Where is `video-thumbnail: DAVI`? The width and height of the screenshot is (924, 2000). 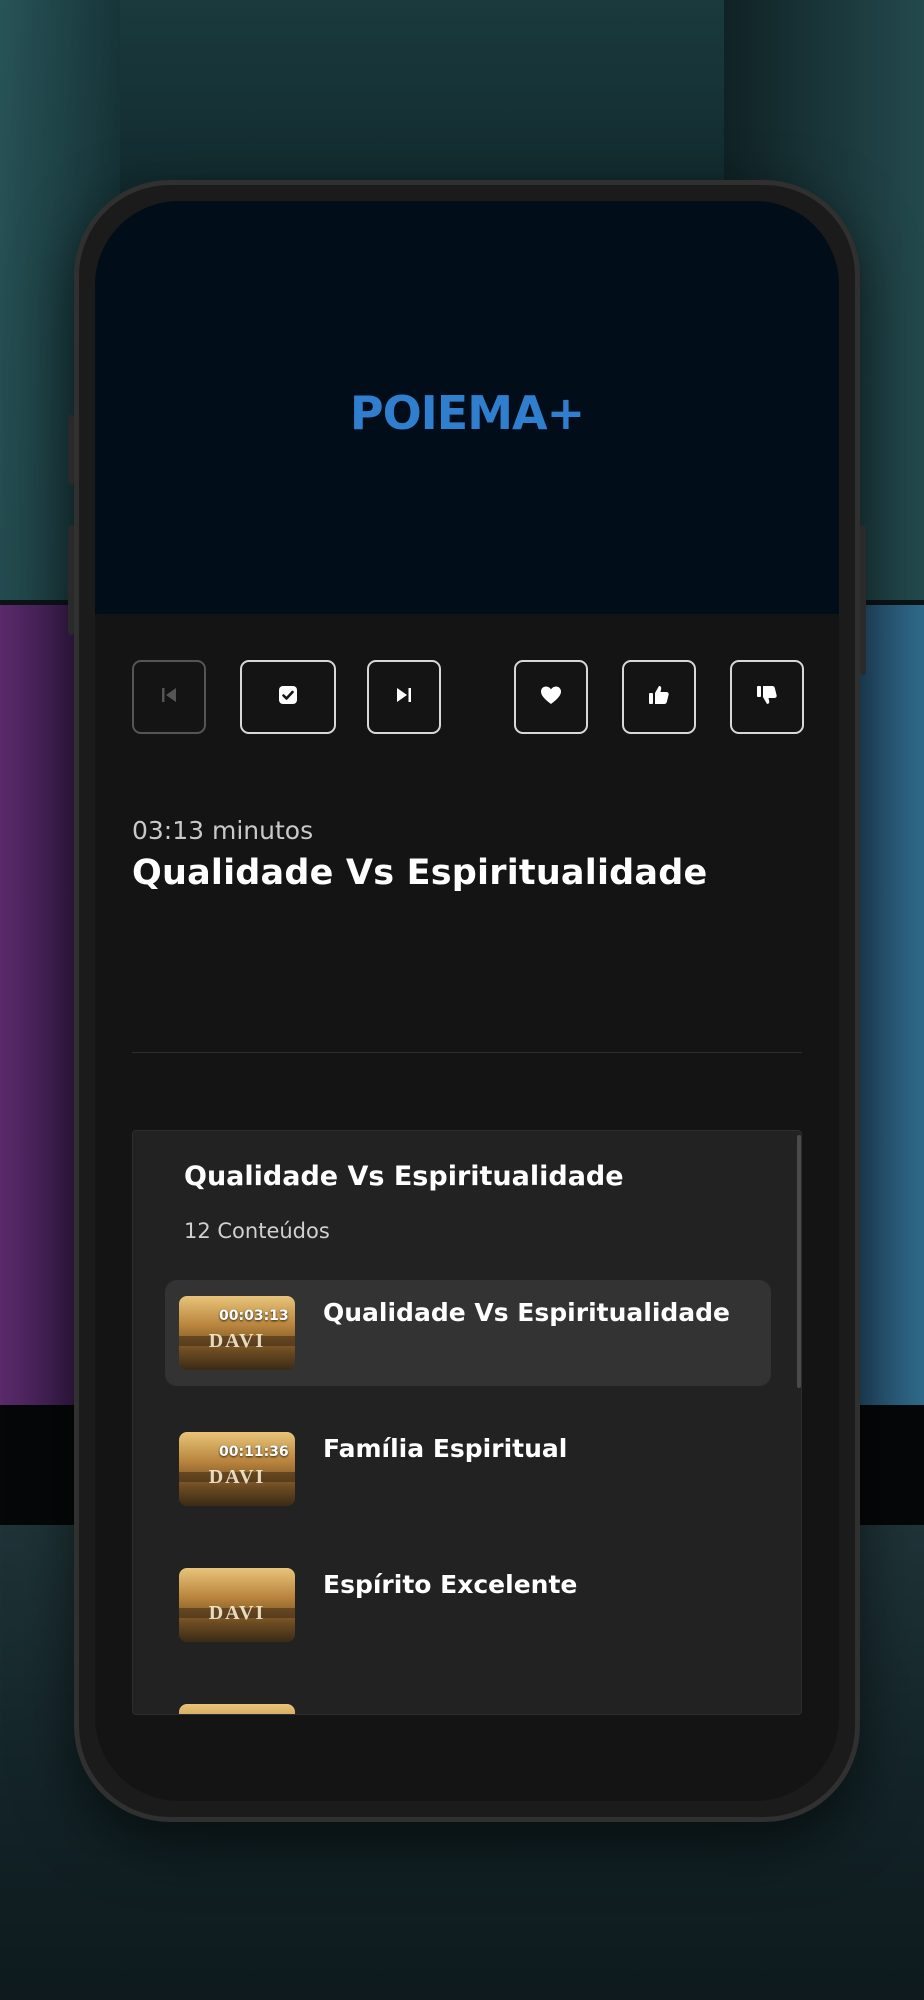
video-thumbnail: DAVI is located at coordinates (237, 1605).